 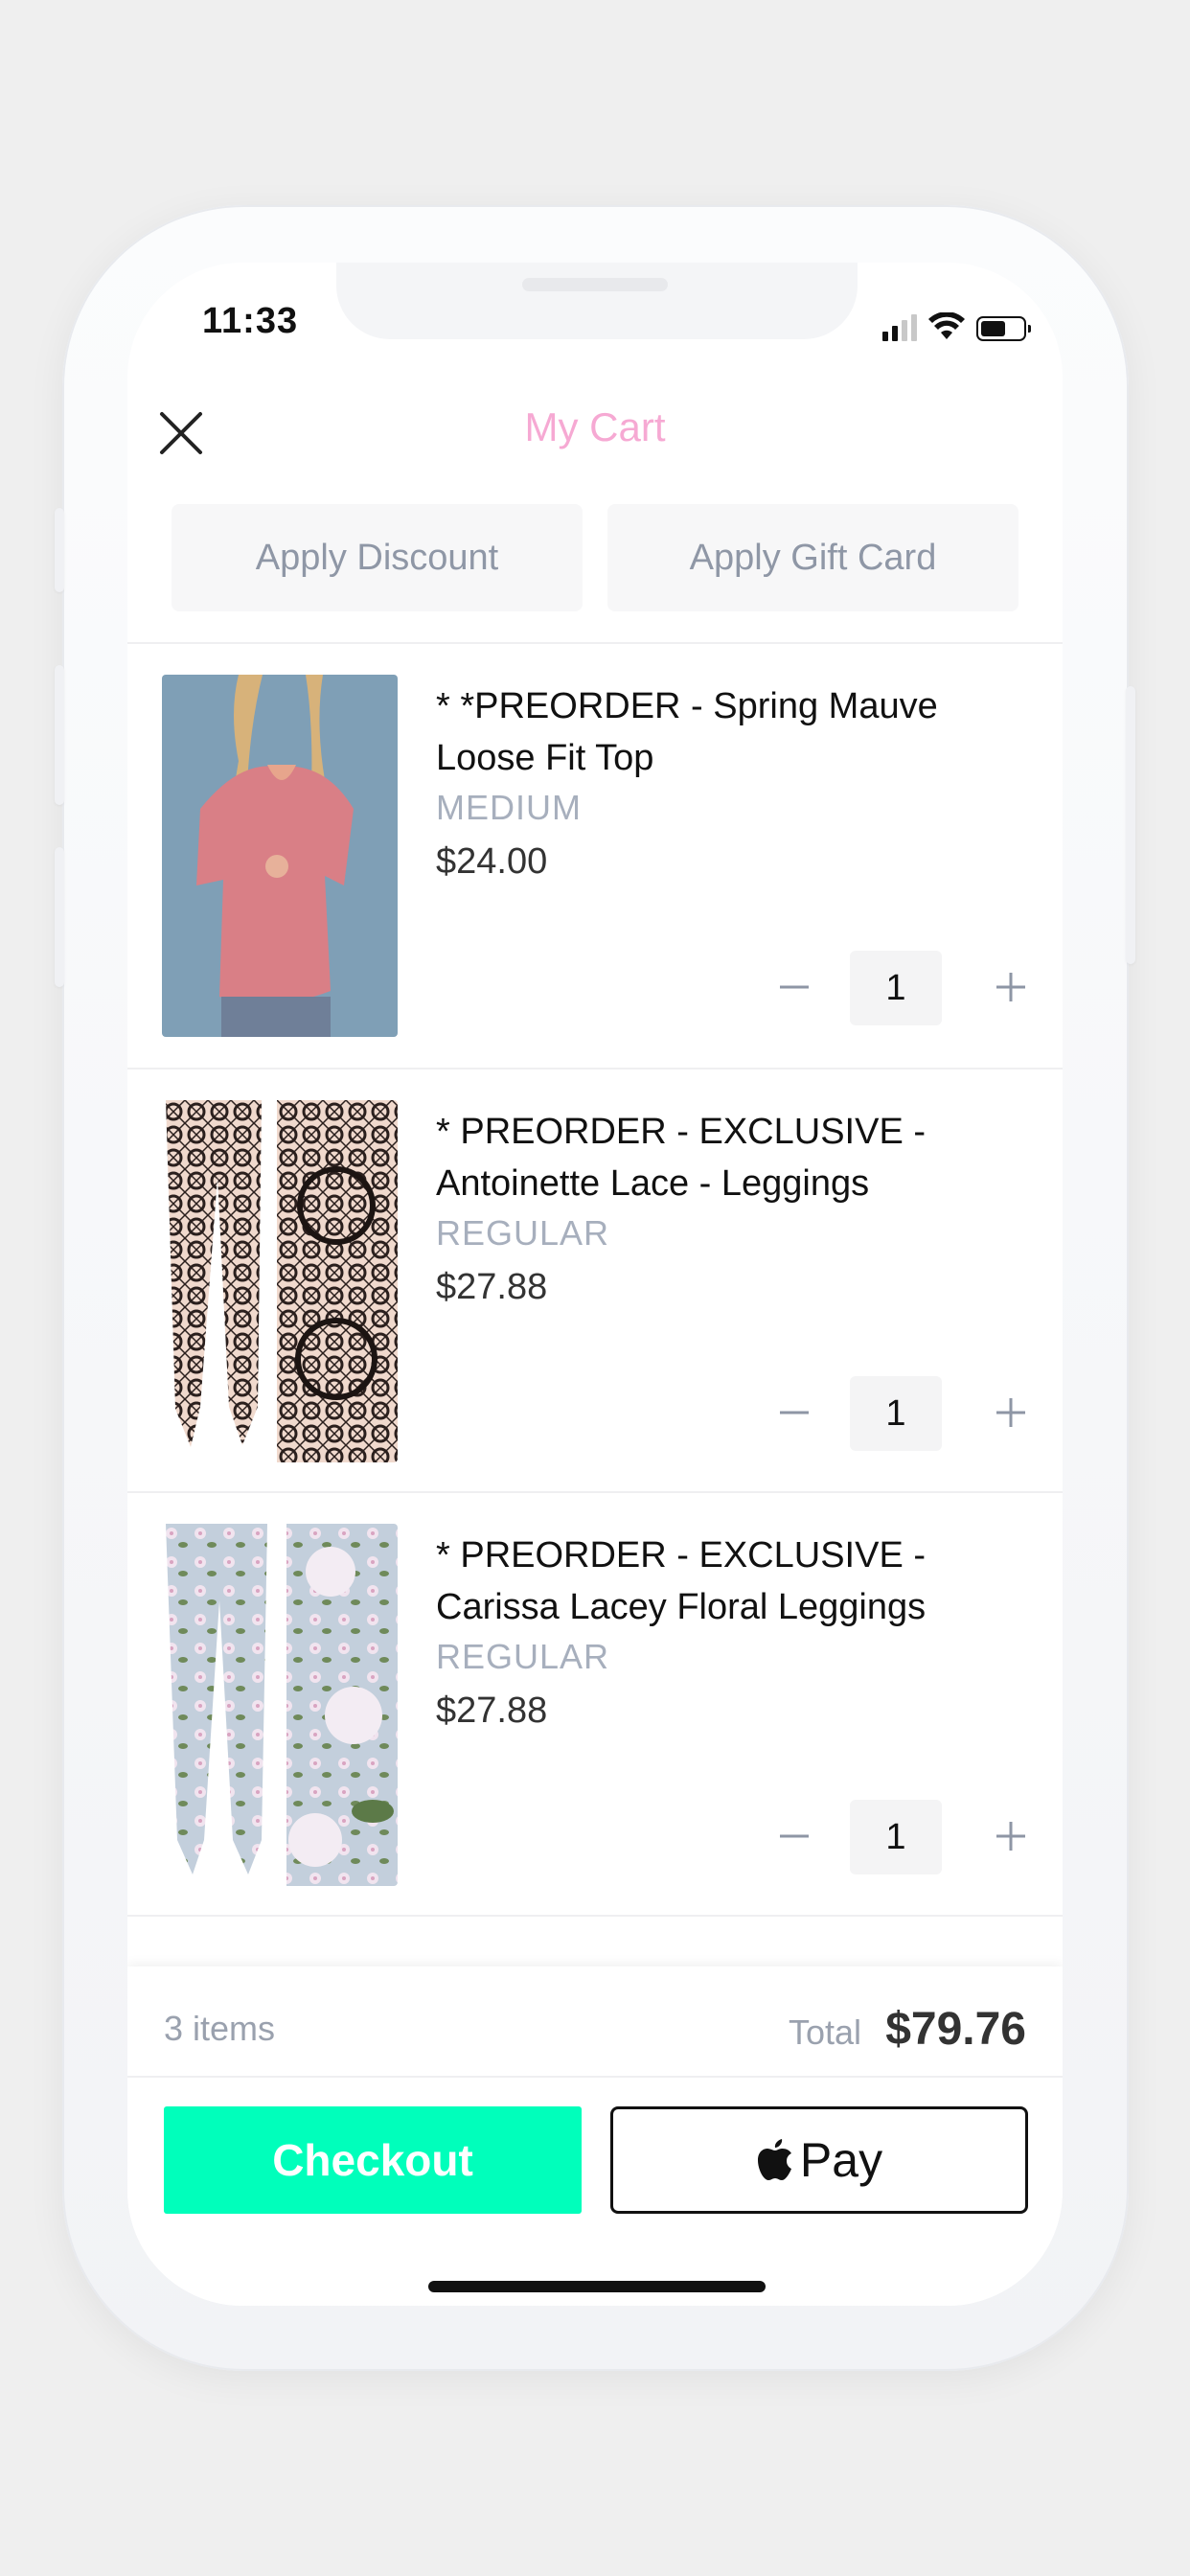 I want to click on wifi-icon, so click(x=947, y=325).